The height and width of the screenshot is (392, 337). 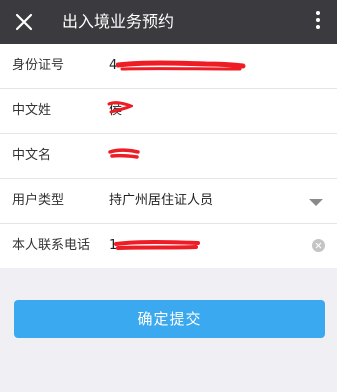 What do you see at coordinates (318, 22) in the screenshot?
I see `more-vertical-icon` at bounding box center [318, 22].